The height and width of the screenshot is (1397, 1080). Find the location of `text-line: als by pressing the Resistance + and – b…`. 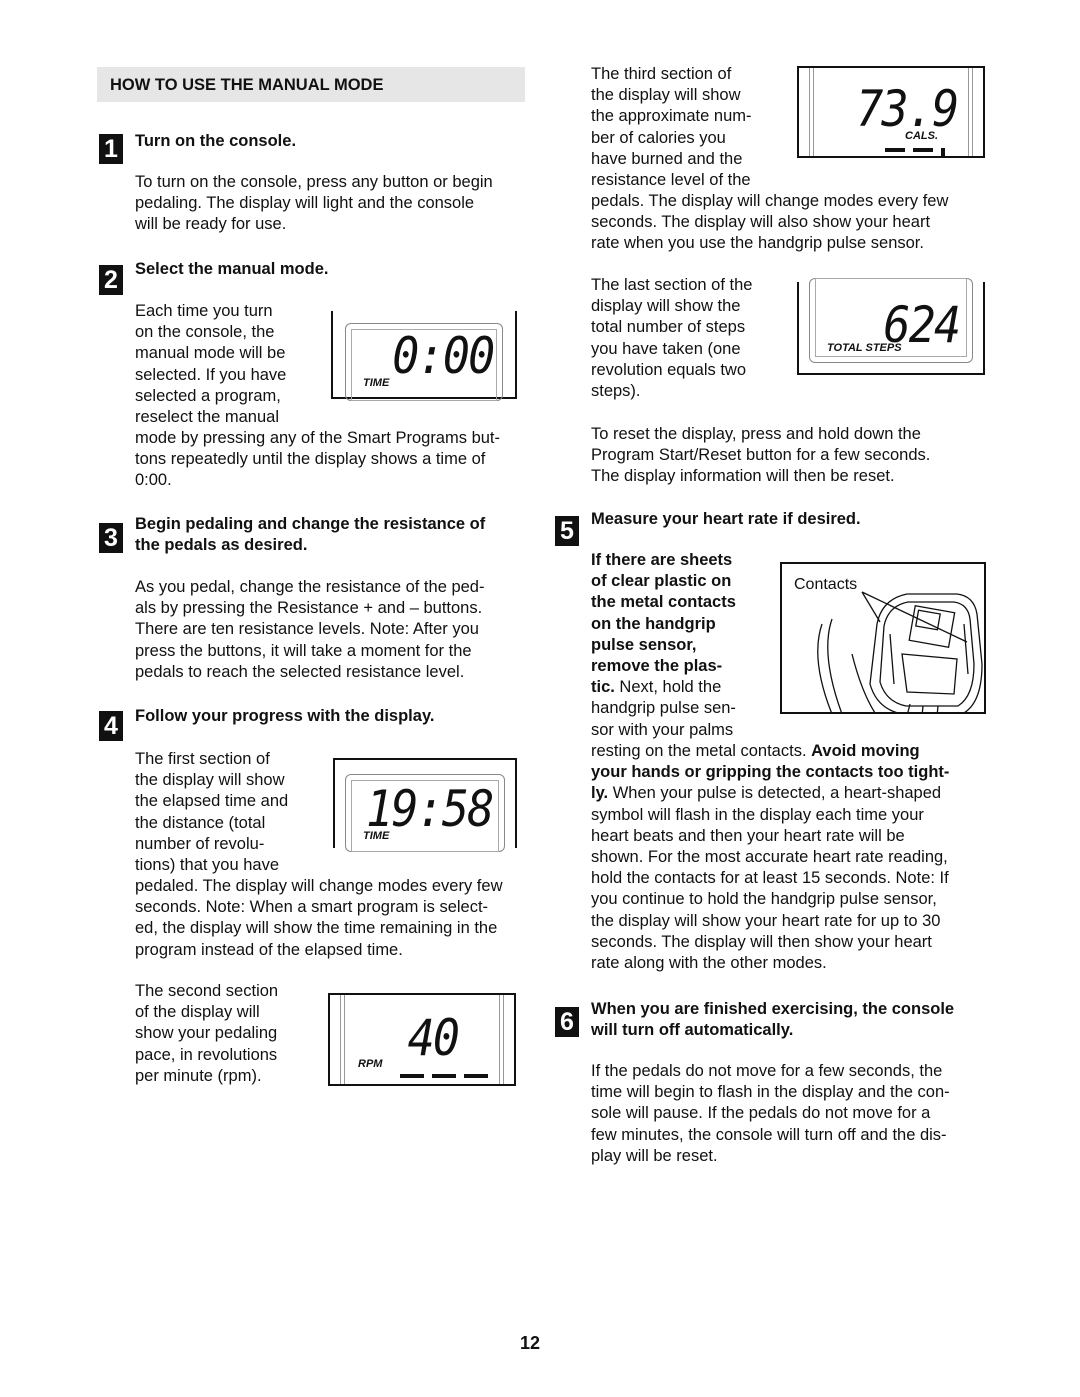

text-line: als by pressing the Resistance + and – b… is located at coordinates (309, 608).